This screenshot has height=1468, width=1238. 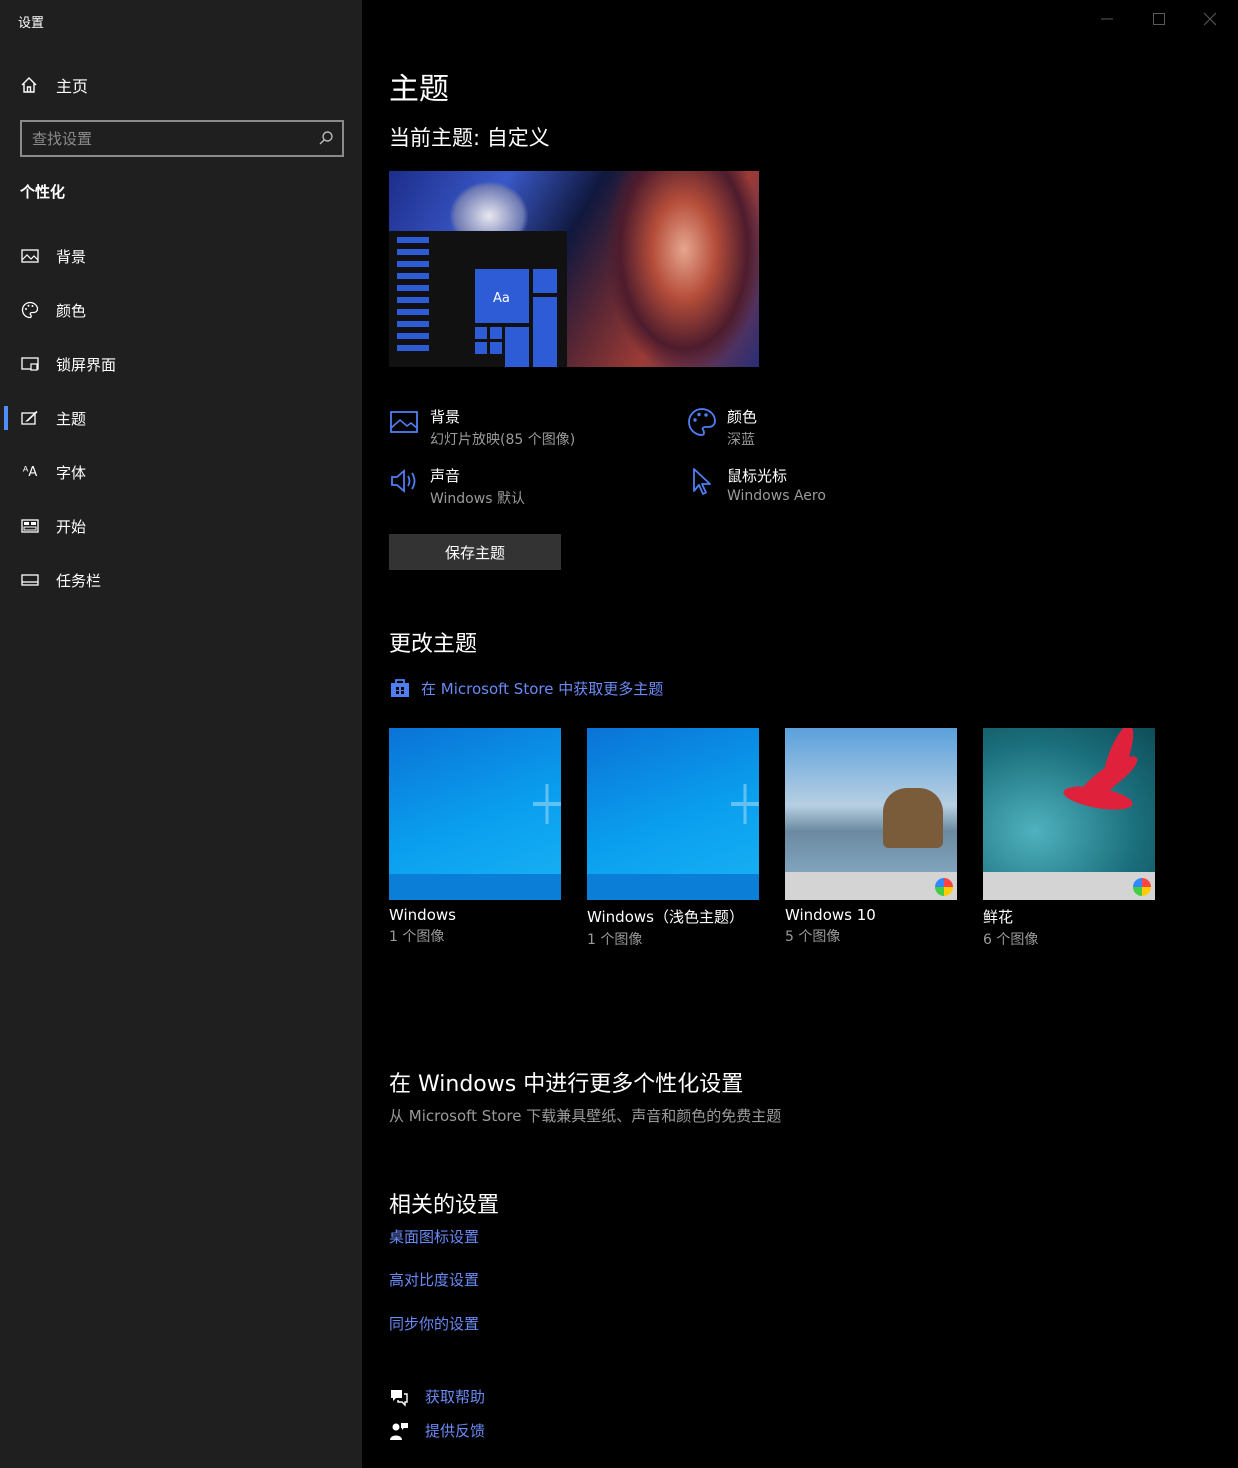 I want to click on help-chat-icon, so click(x=399, y=1398).